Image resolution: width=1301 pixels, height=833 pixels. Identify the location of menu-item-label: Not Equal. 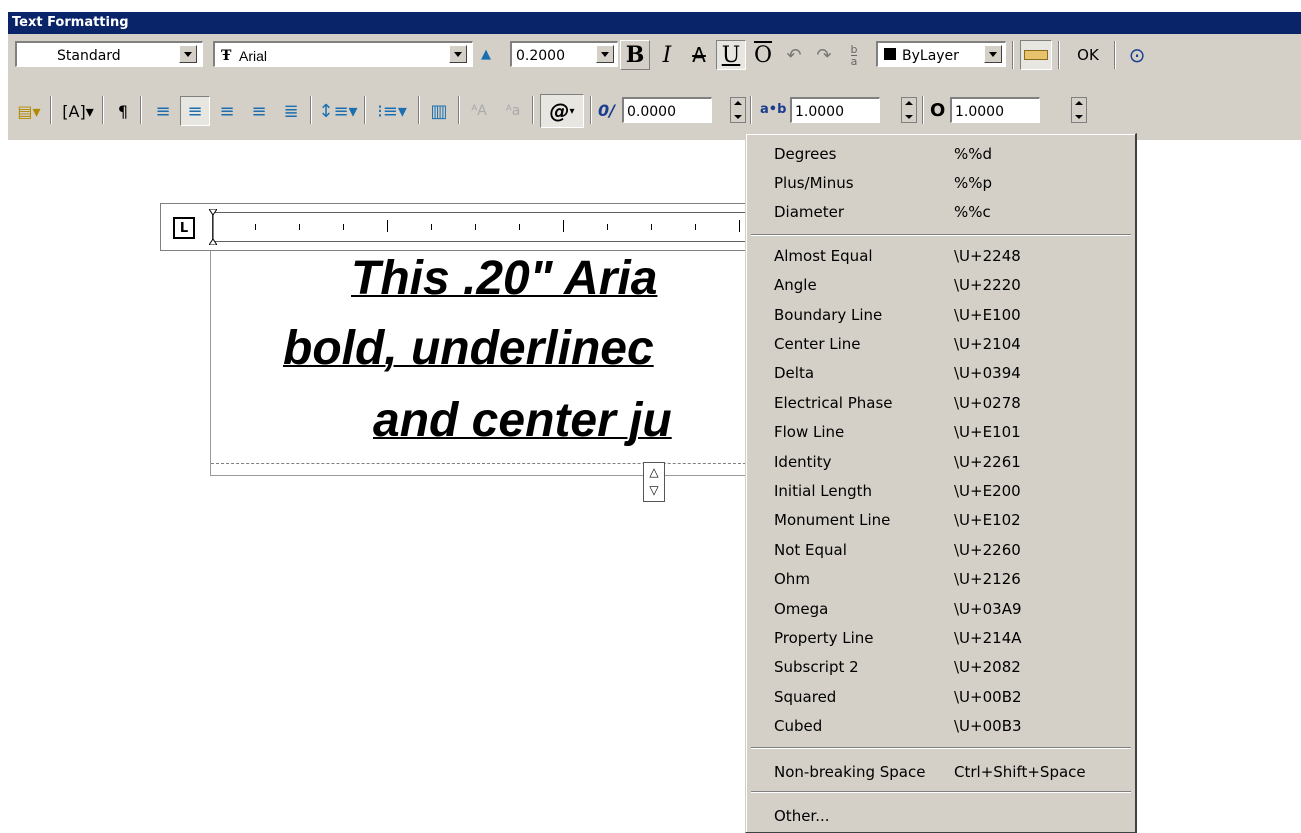
(810, 550).